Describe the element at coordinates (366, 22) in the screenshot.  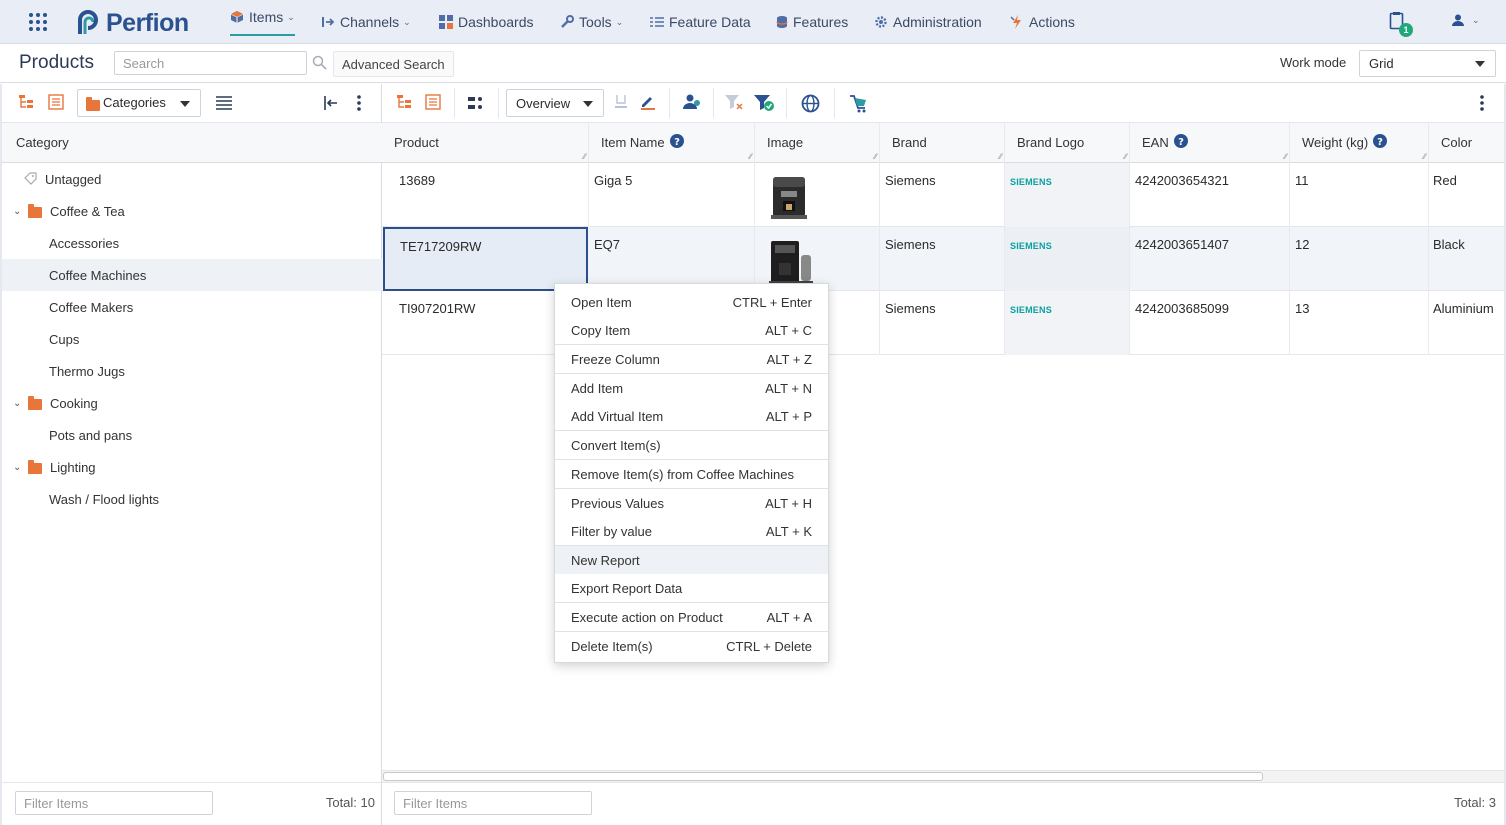
I see `nav-channels: Channels ⌄` at that location.